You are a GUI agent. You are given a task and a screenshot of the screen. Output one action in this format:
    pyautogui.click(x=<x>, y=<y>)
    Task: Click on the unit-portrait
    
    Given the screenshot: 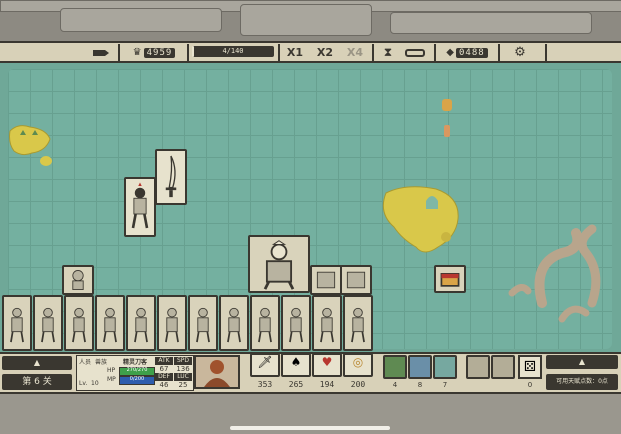 What is the action you would take?
    pyautogui.click(x=217, y=372)
    